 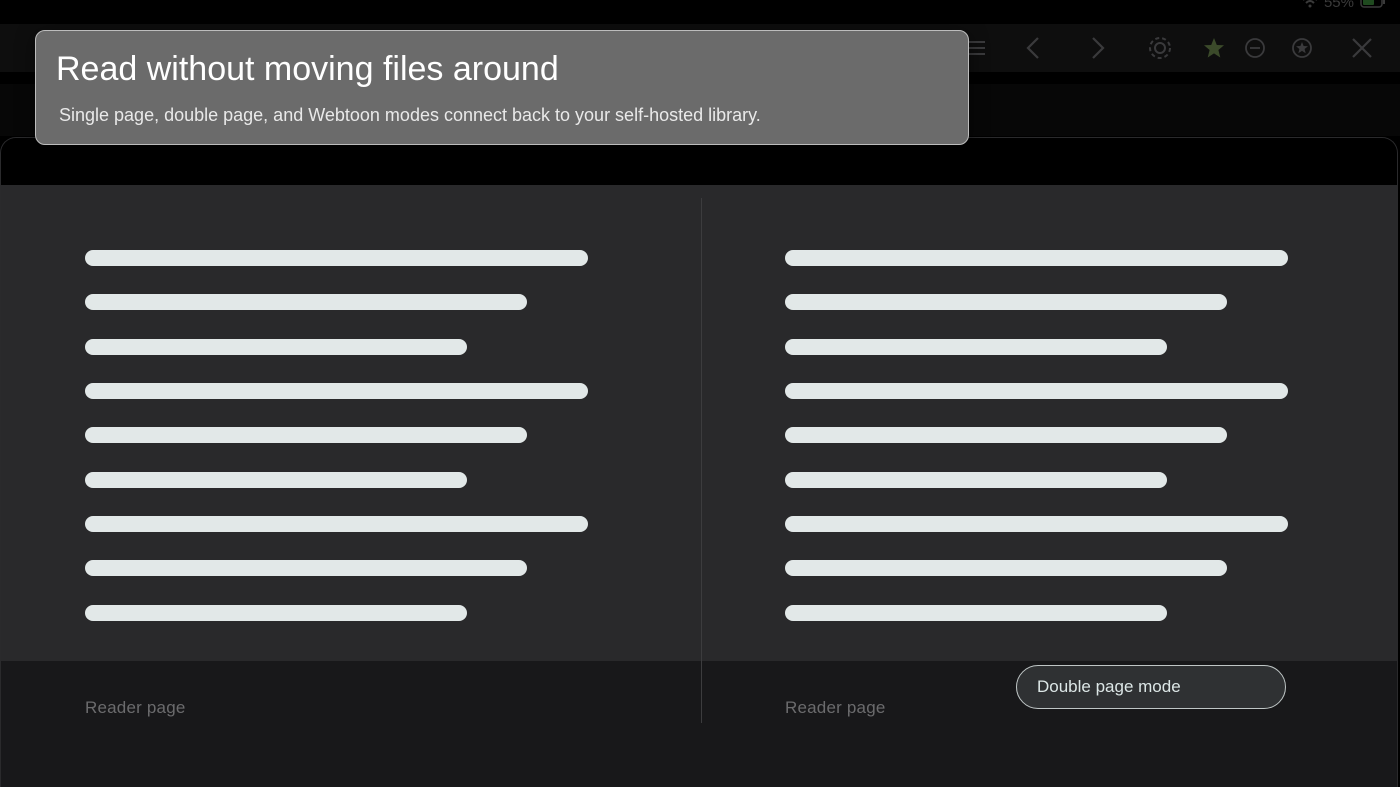 What do you see at coordinates (699, 161) in the screenshot?
I see `reader-card-header` at bounding box center [699, 161].